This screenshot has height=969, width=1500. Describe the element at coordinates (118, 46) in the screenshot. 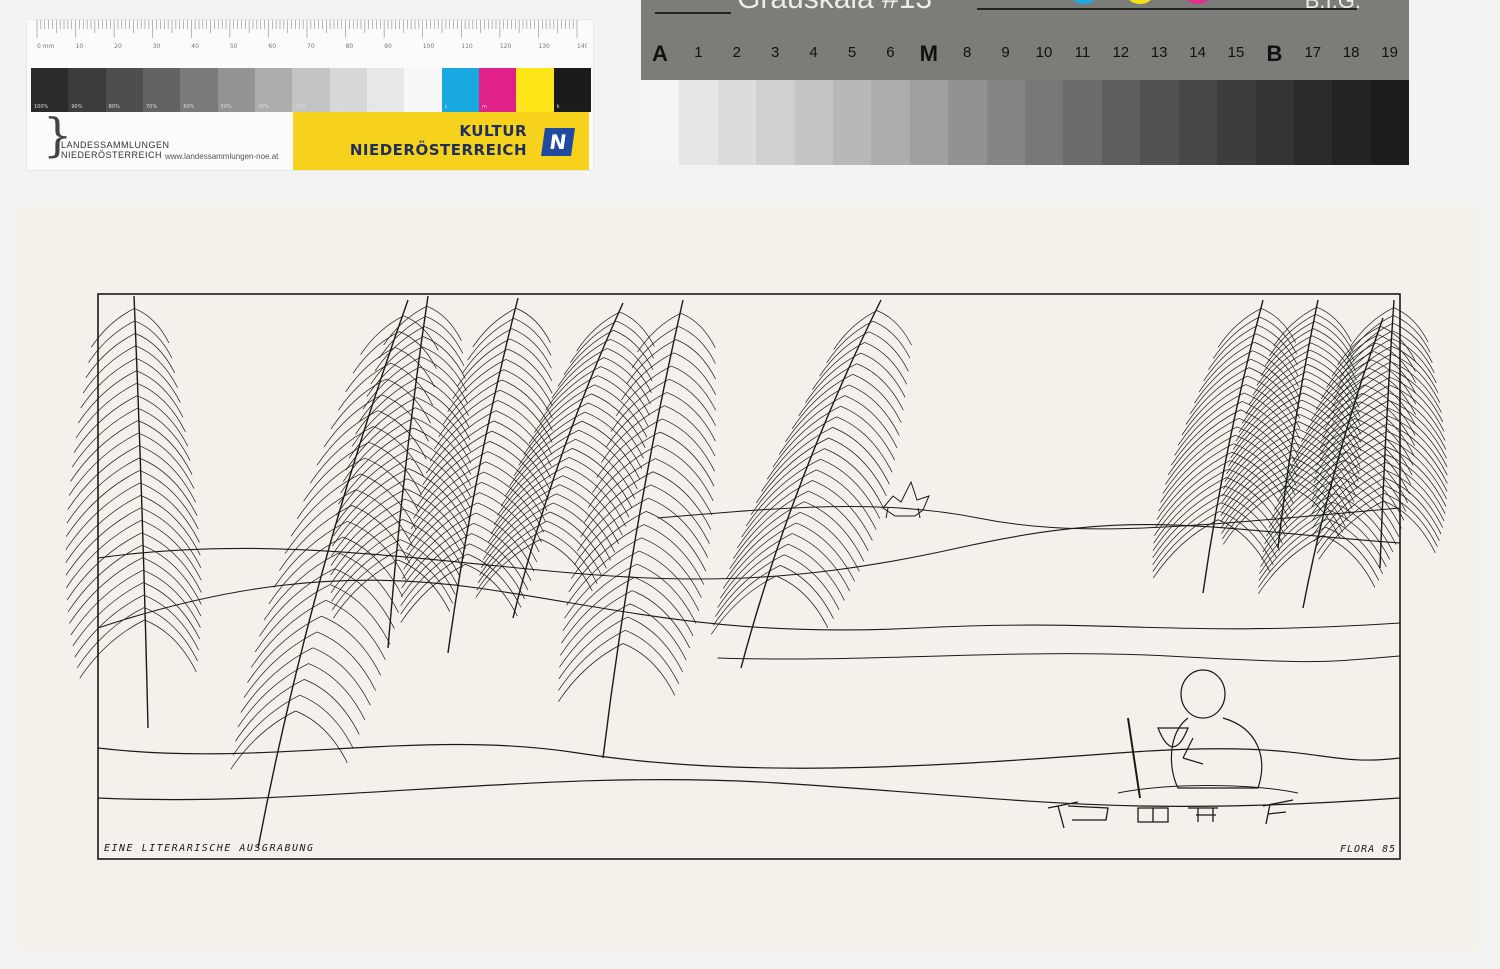

I see `ruler-label: 20` at that location.